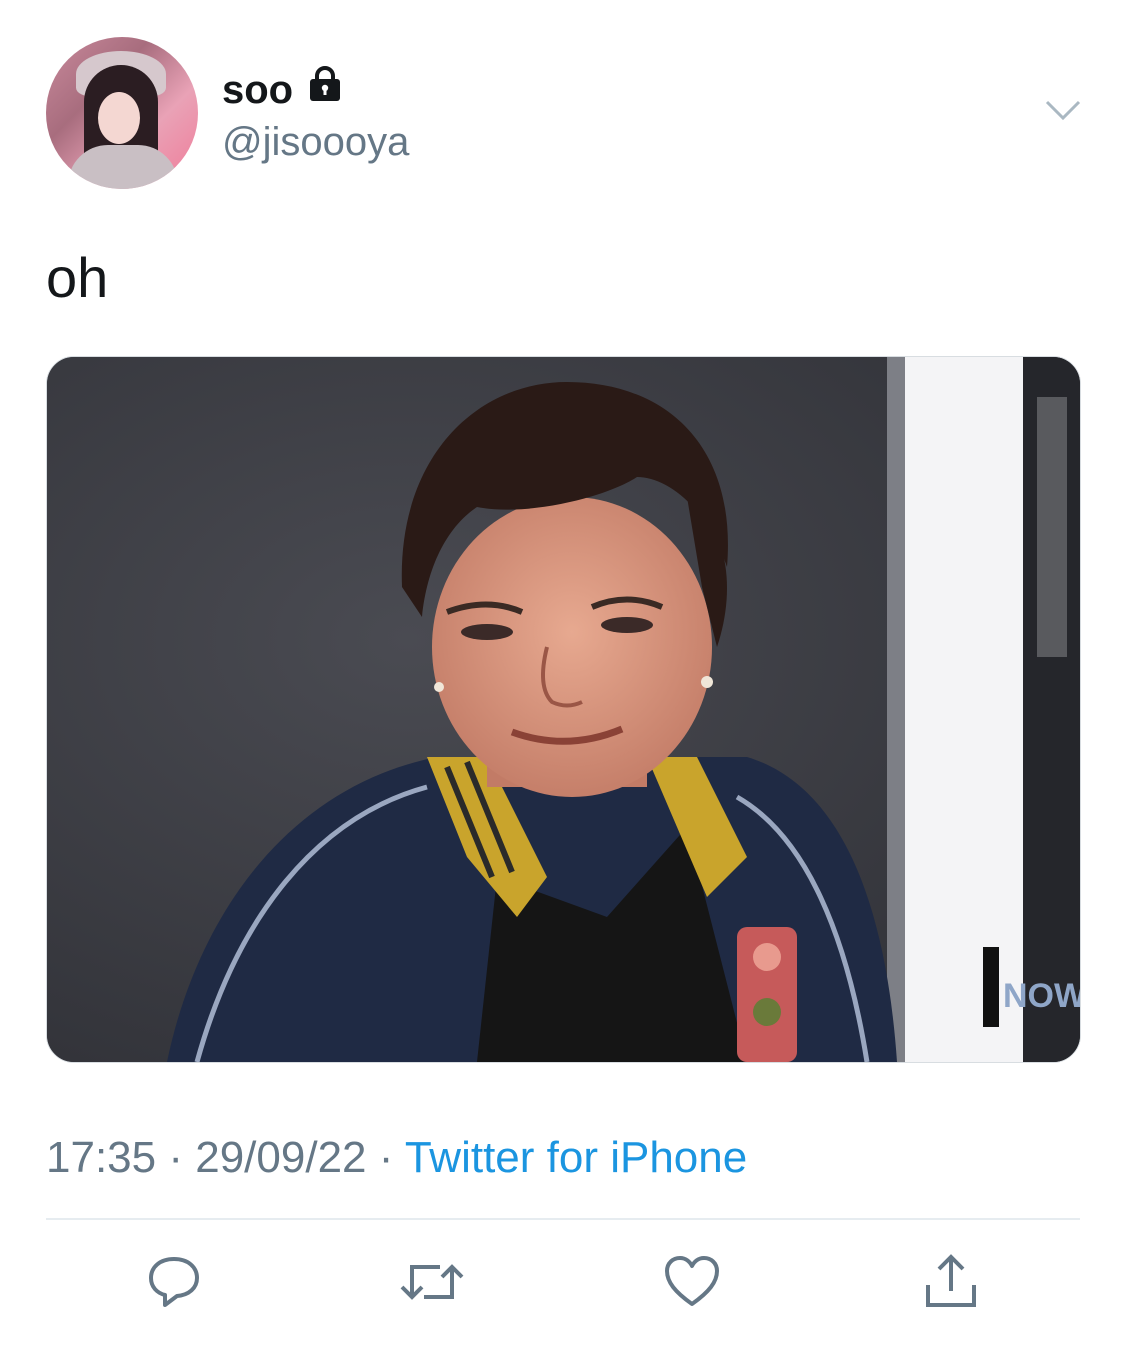  I want to click on avatar, so click(122, 113).